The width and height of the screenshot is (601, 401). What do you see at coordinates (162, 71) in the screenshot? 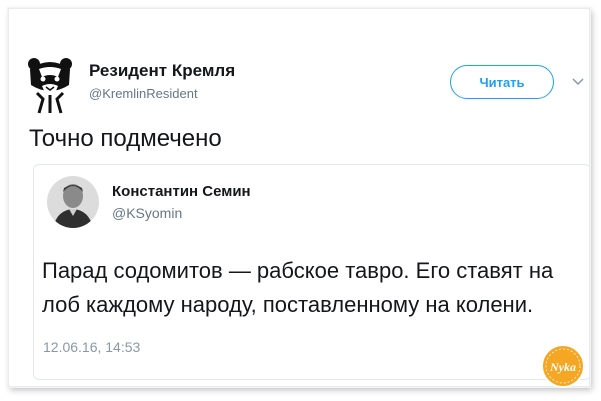
I see `author-name: Резидент Кремля` at bounding box center [162, 71].